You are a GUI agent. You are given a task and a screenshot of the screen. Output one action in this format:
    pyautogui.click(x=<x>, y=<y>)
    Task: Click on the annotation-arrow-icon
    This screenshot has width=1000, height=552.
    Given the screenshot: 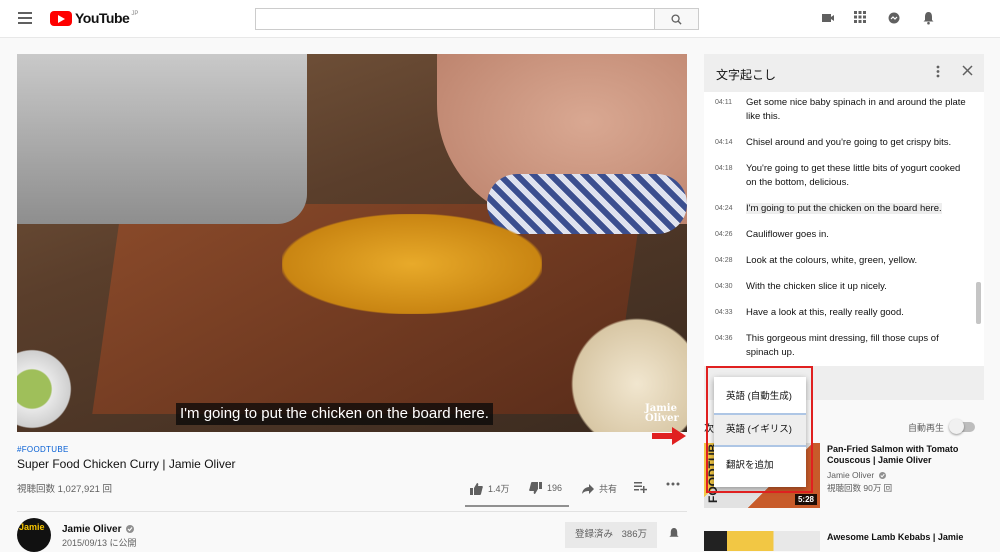 What is the action you would take?
    pyautogui.click(x=669, y=436)
    